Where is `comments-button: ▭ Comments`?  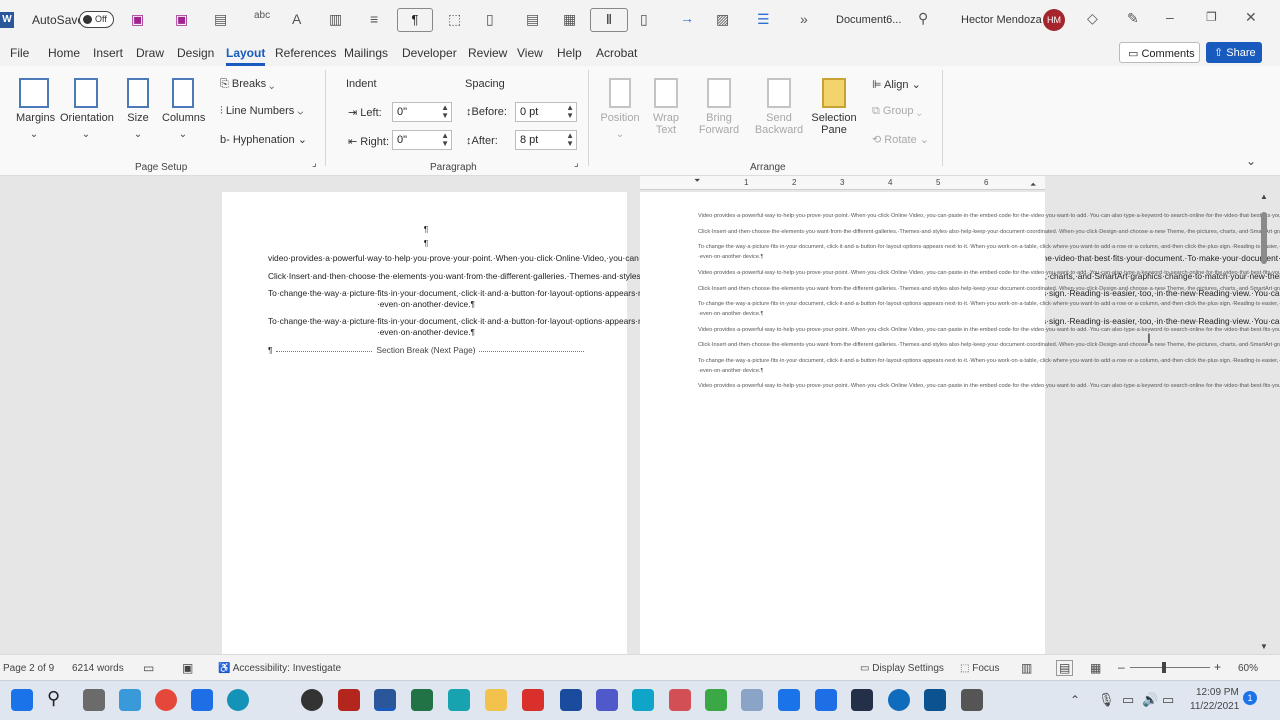 comments-button: ▭ Comments is located at coordinates (1159, 52).